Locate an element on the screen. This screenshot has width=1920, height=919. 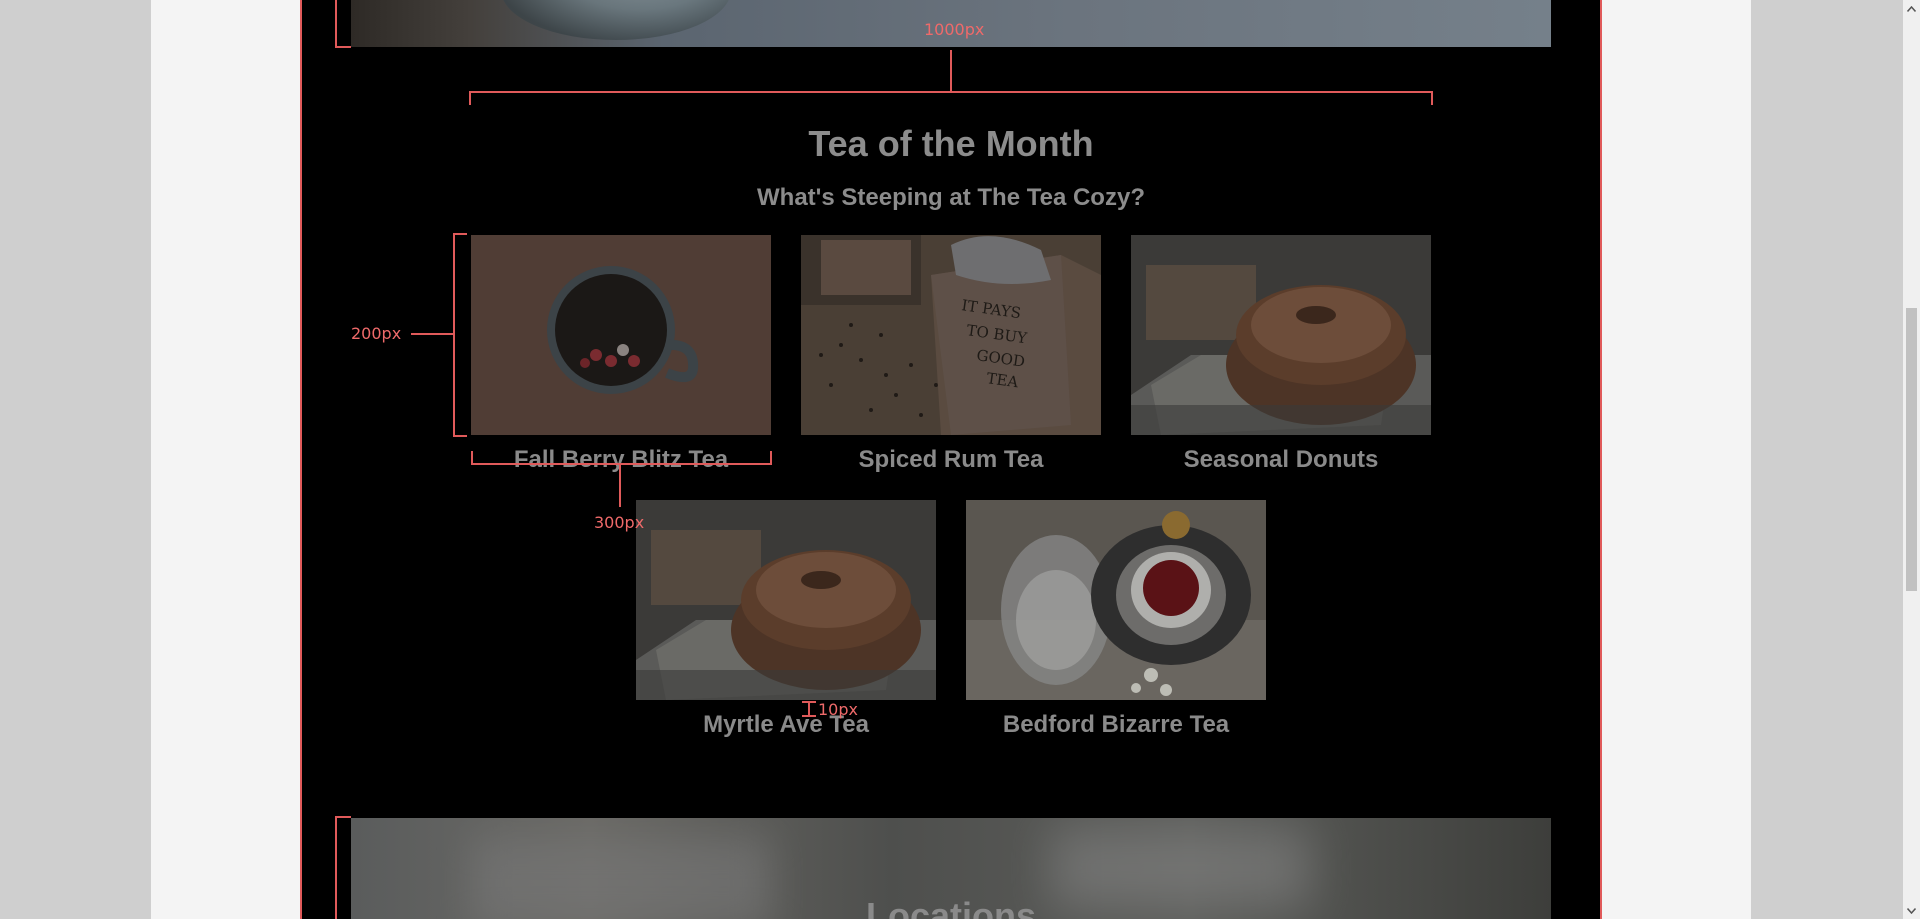
tea-item-seasonal-donuts: Seasonal Donuts is located at coordinates (1281, 363).